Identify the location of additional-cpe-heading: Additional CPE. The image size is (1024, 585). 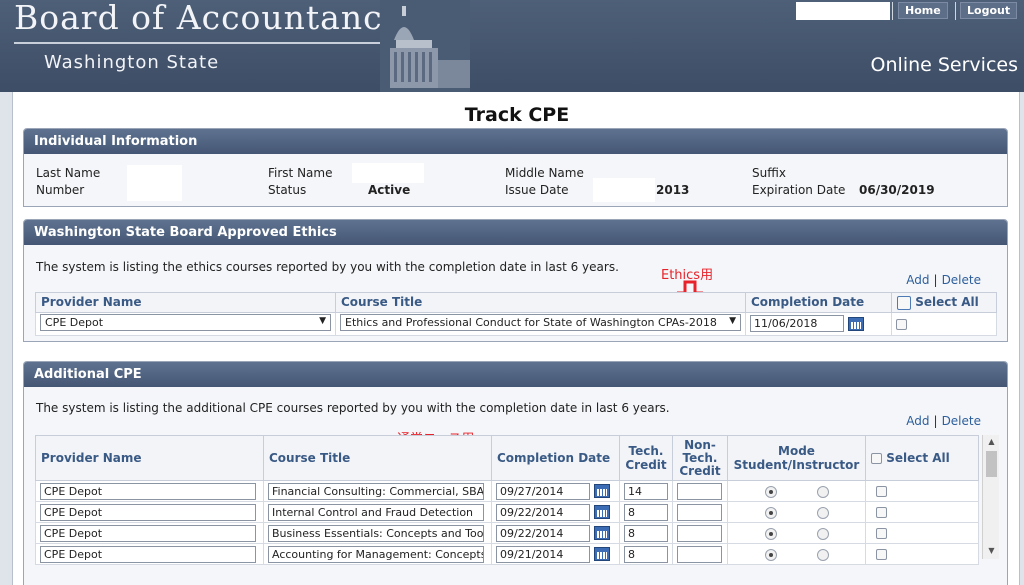
(515, 374).